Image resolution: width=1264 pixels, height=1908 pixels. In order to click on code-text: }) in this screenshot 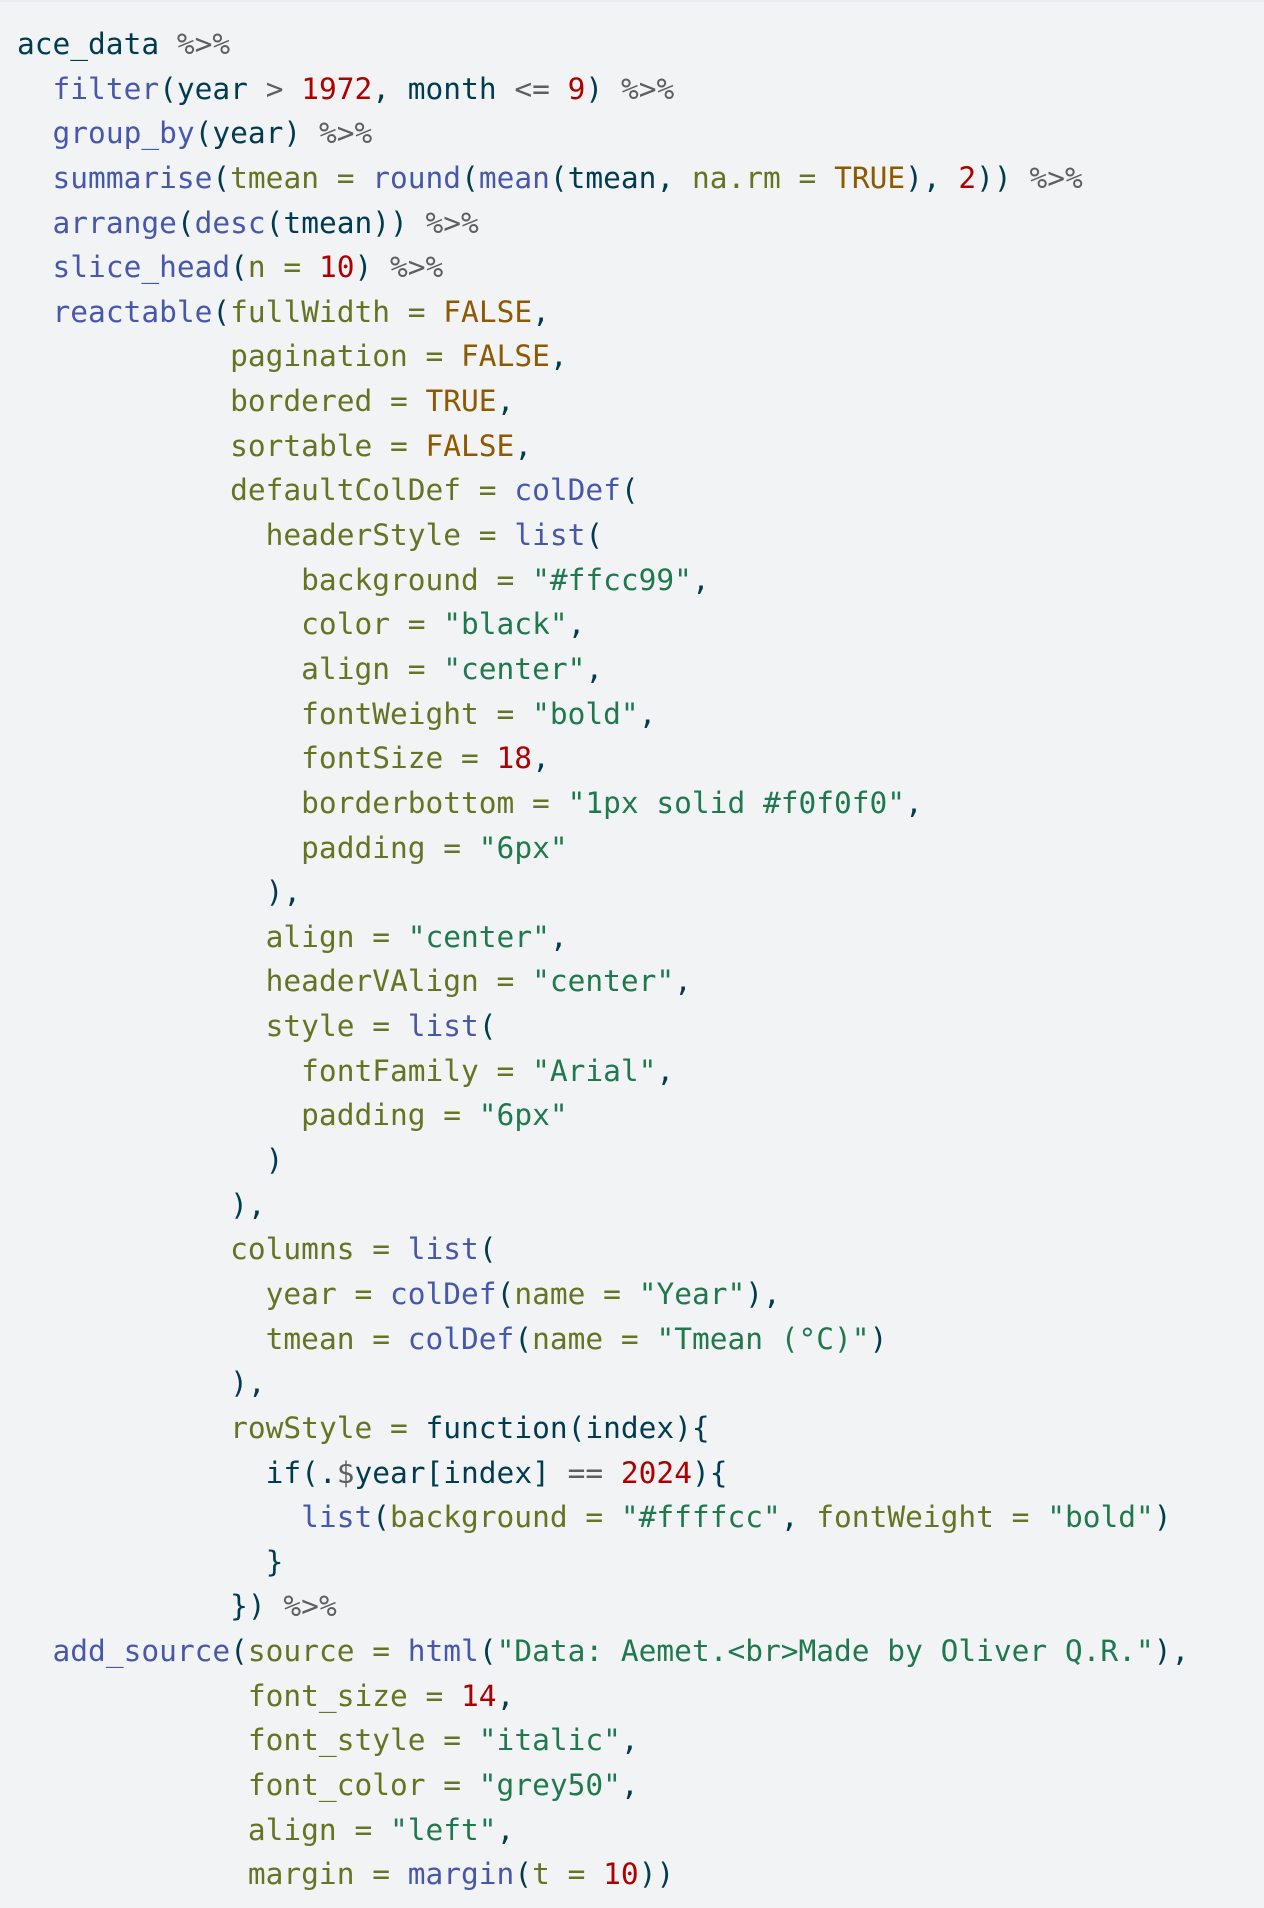, I will do `click(150, 1606)`.